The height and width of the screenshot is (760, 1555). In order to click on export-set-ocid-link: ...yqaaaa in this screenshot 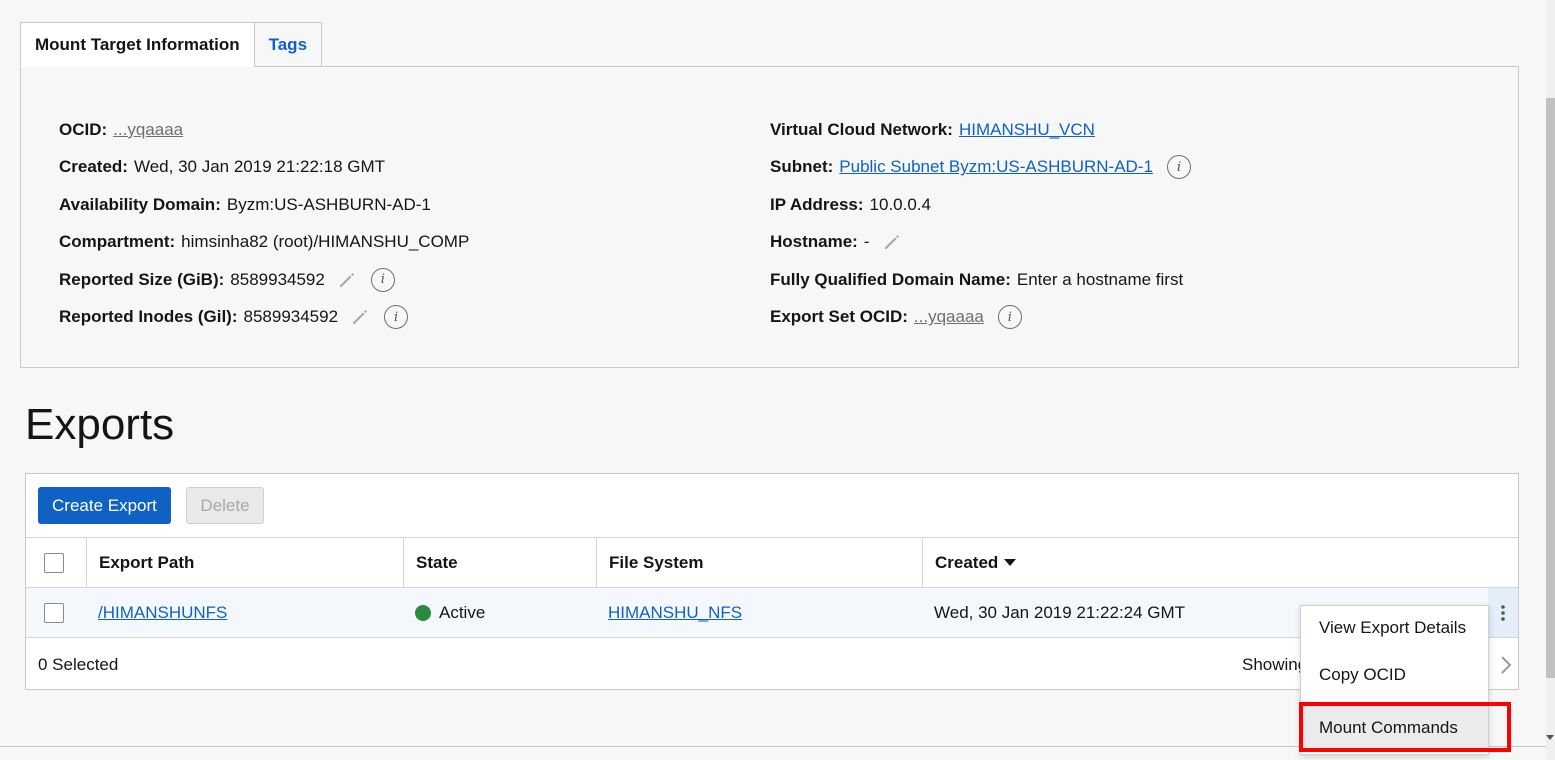, I will do `click(949, 317)`.